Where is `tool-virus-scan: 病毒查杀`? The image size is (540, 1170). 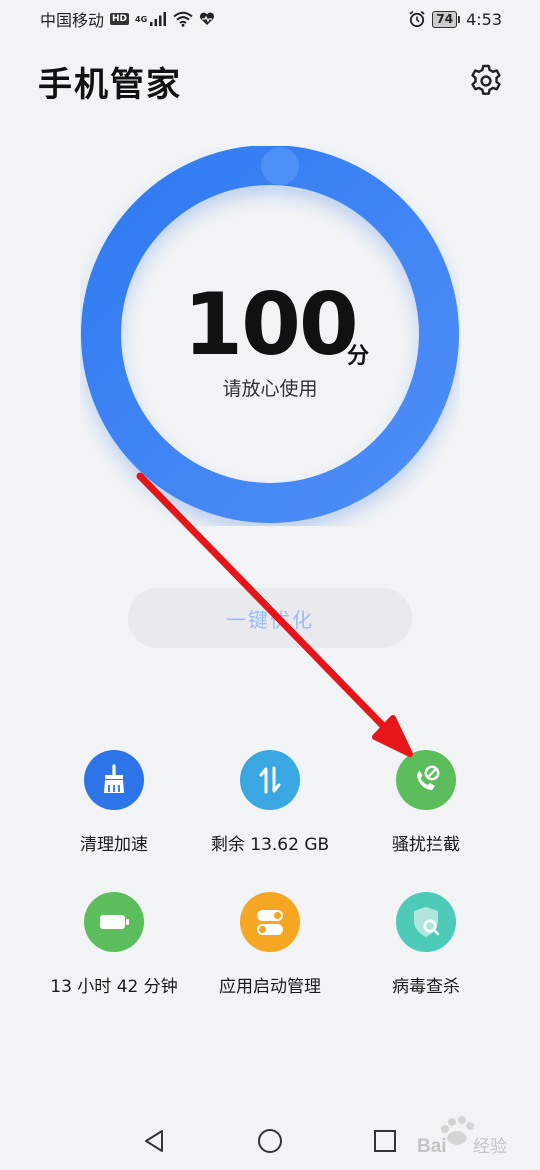 tool-virus-scan: 病毒查杀 is located at coordinates (426, 944).